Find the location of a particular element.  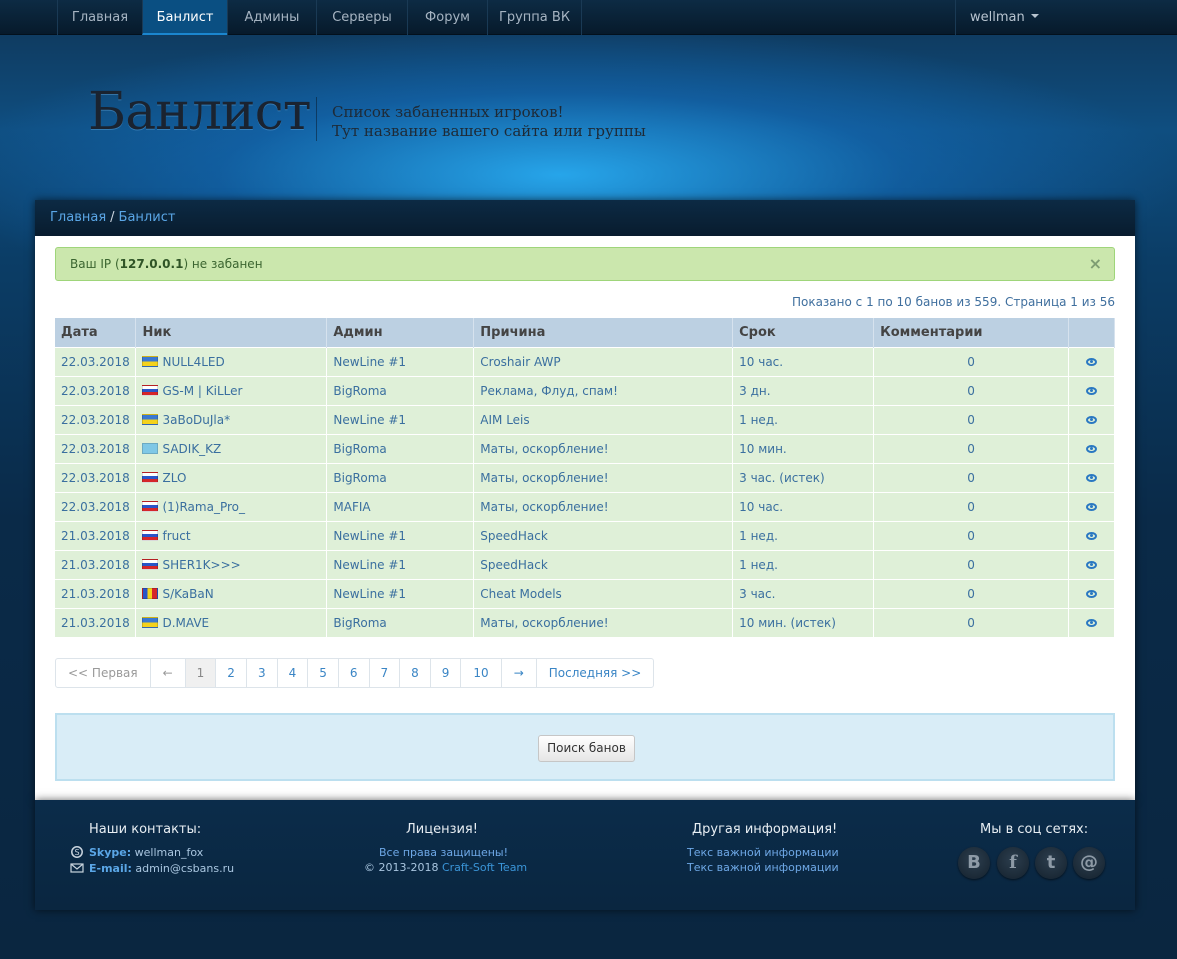

license-rights: Все права защищены! is located at coordinates (443, 852).